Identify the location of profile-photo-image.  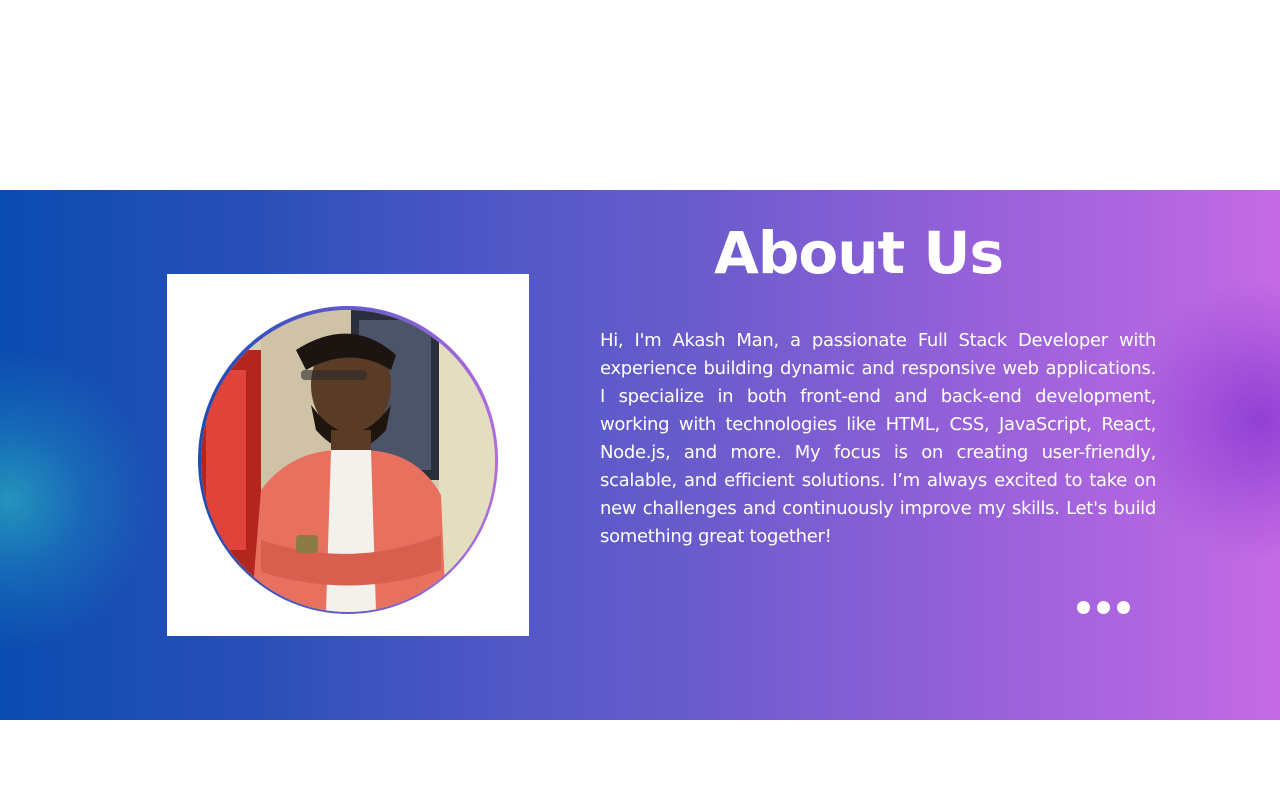
(348, 461).